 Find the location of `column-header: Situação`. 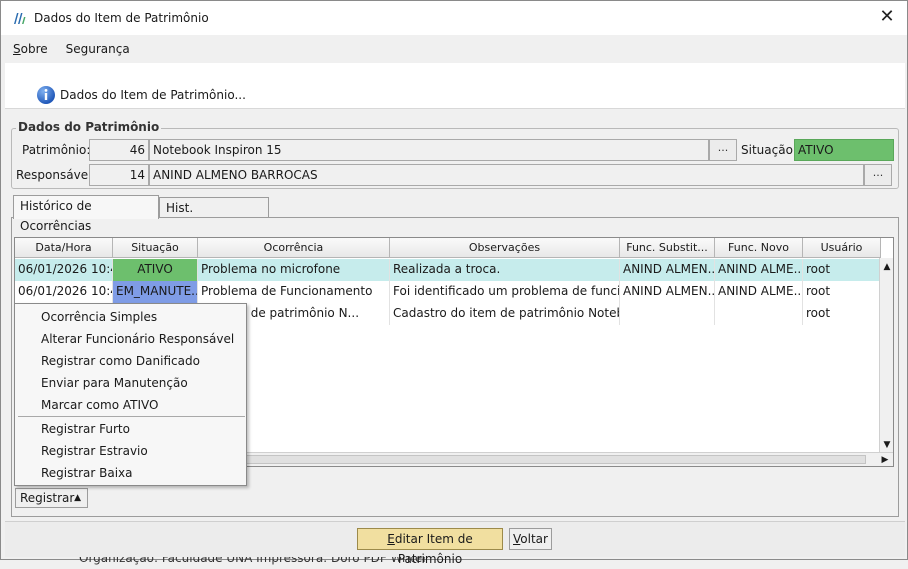

column-header: Situação is located at coordinates (155, 248).